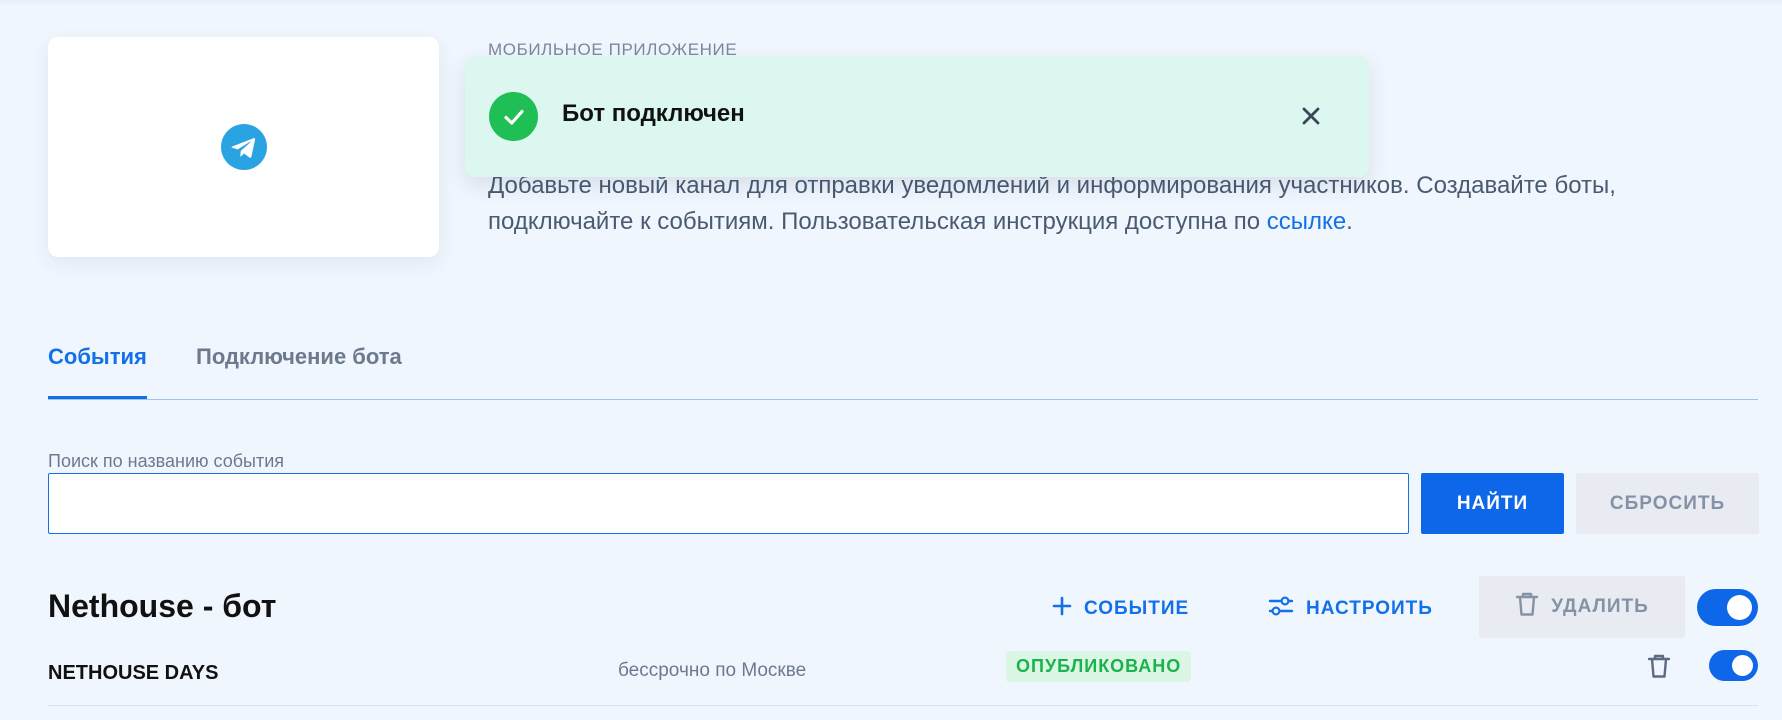 The image size is (1782, 720). What do you see at coordinates (728, 503) in the screenshot?
I see `search-input` at bounding box center [728, 503].